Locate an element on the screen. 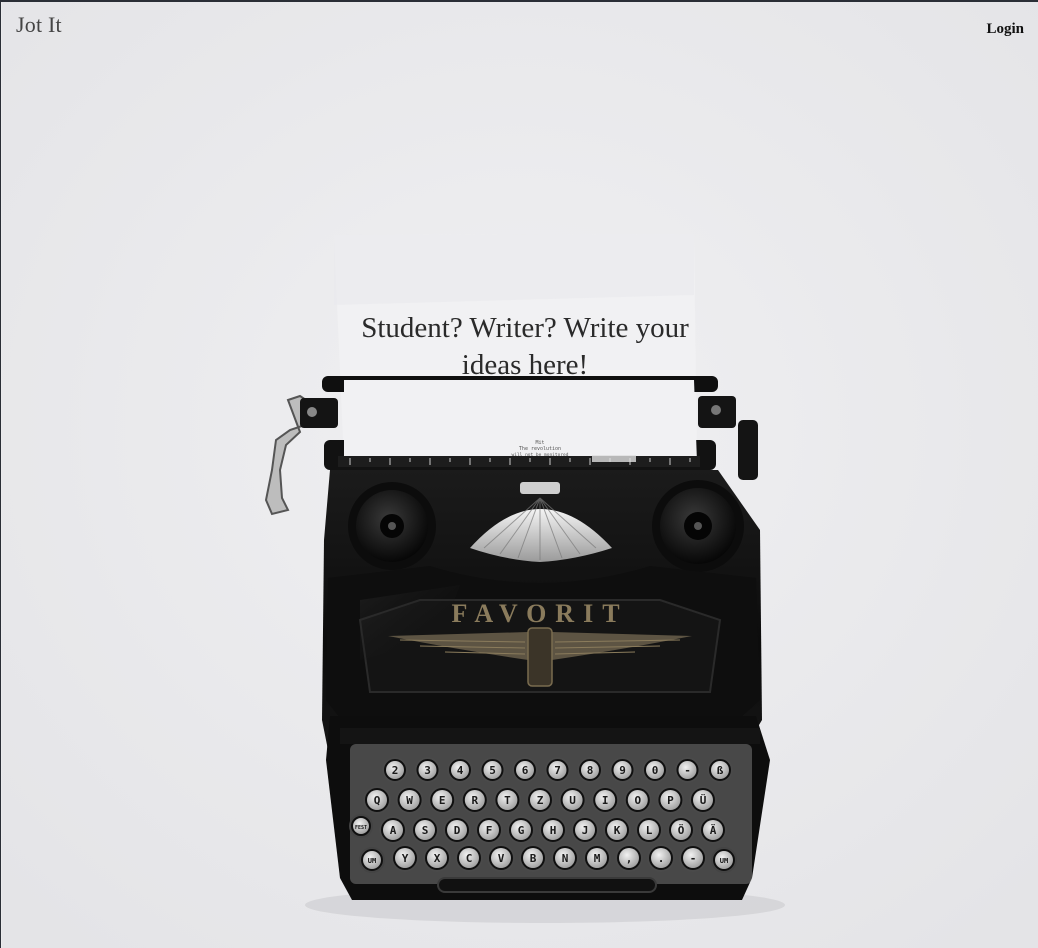 Image resolution: width=1038 pixels, height=948 pixels. typewriter-key: 7 is located at coordinates (557, 770).